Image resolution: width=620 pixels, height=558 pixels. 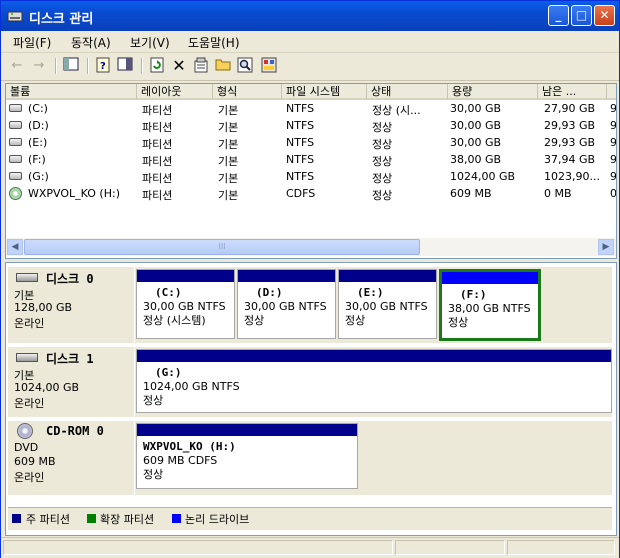 I want to click on minimize-button: _, so click(x=558, y=15).